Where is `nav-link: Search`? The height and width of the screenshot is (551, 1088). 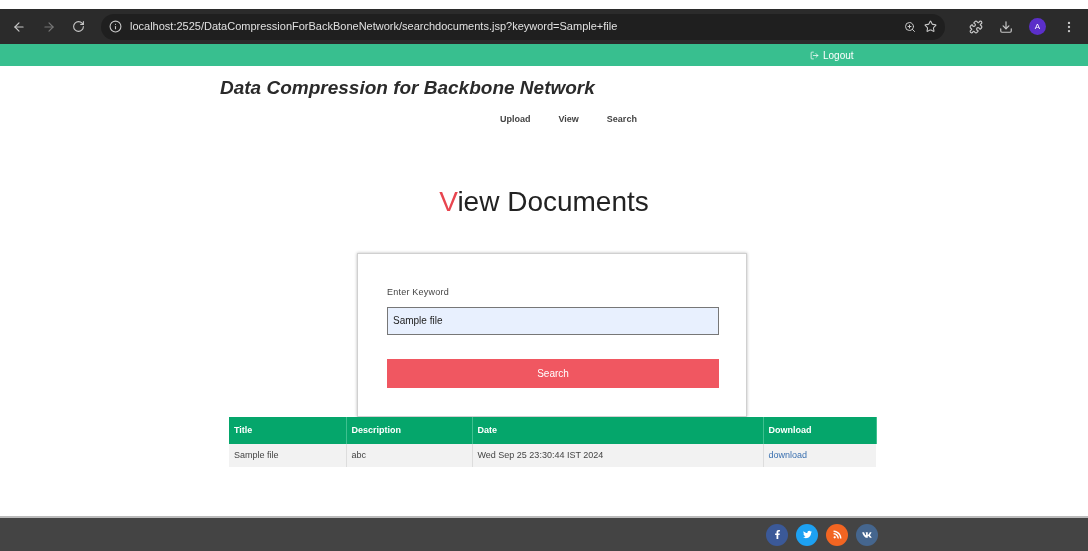
nav-link: Search is located at coordinates (621, 119).